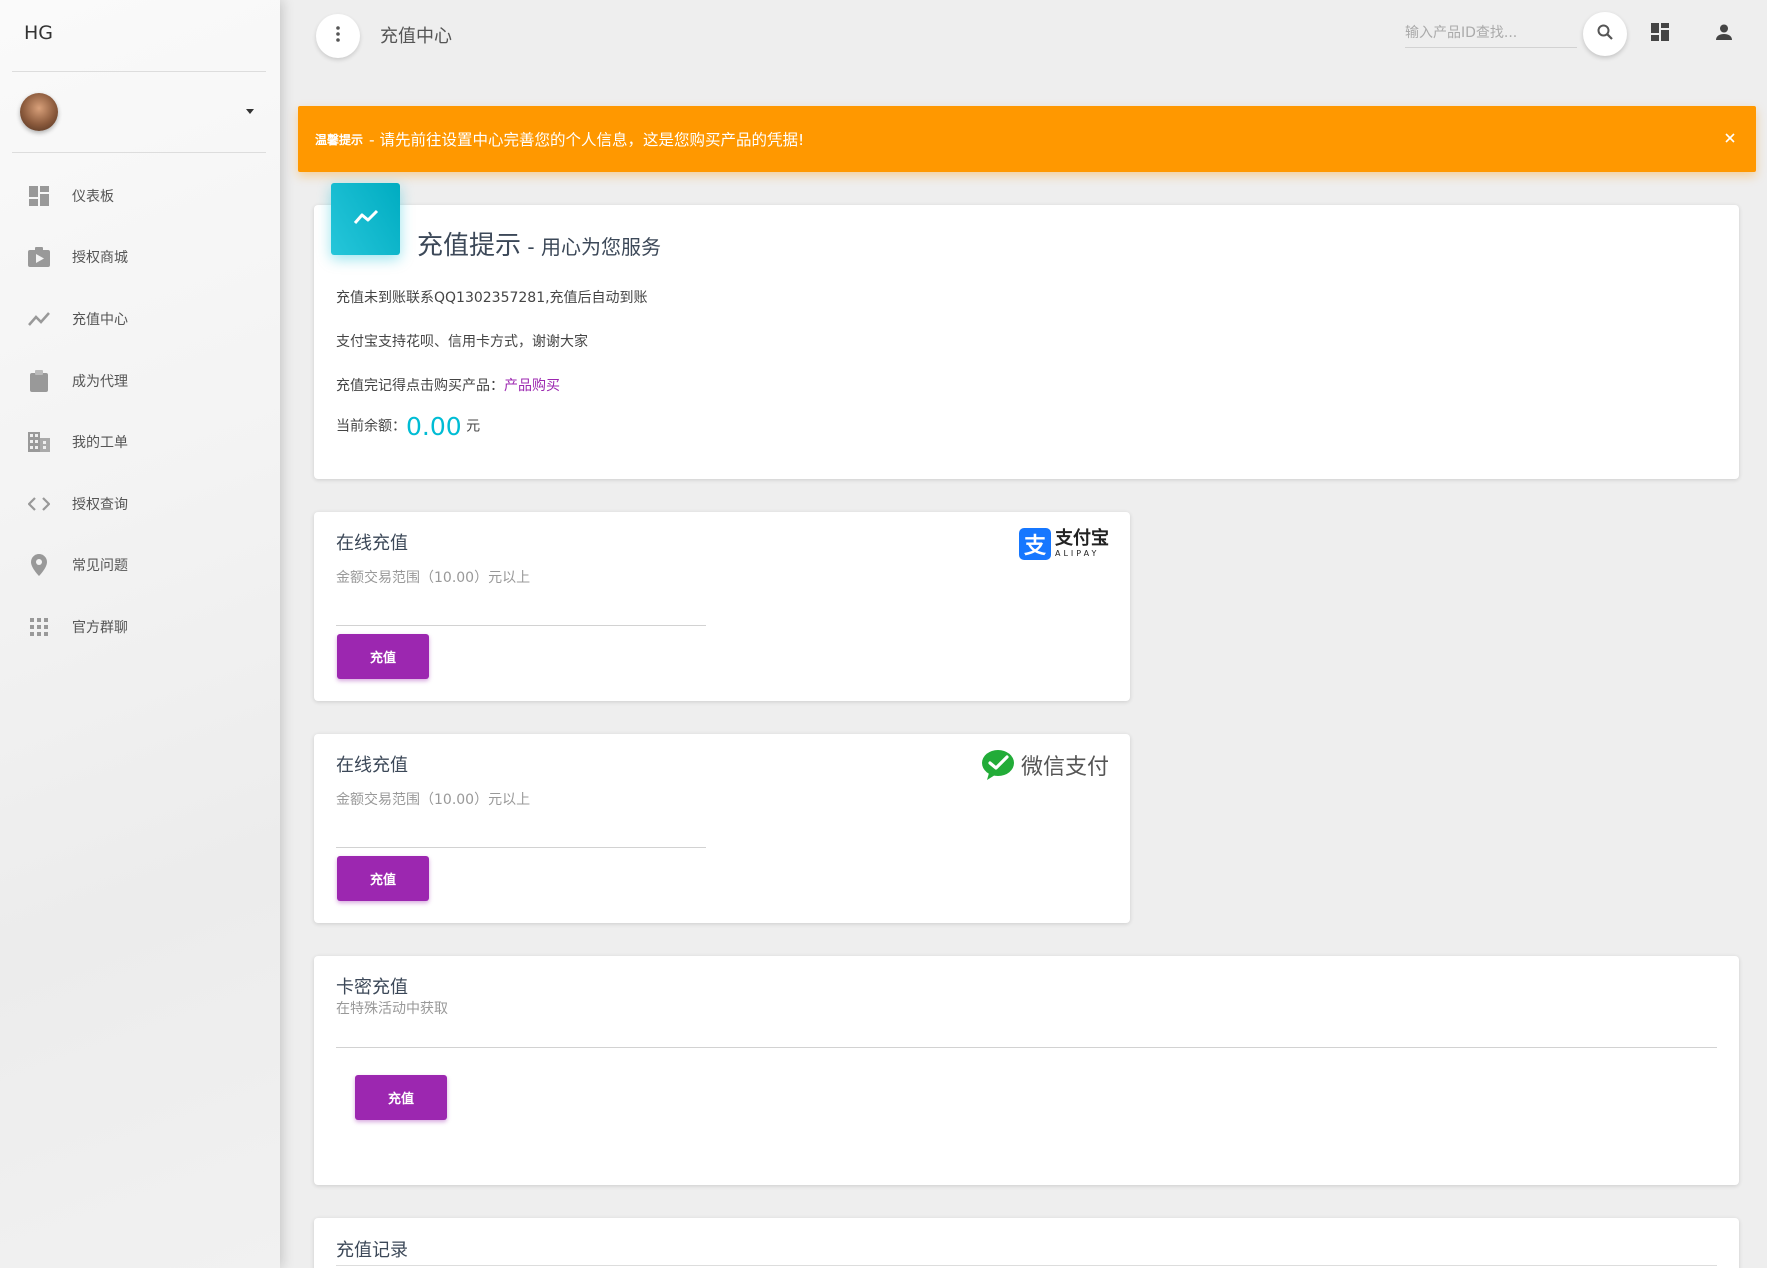  What do you see at coordinates (39, 565) in the screenshot?
I see `location-pin-icon` at bounding box center [39, 565].